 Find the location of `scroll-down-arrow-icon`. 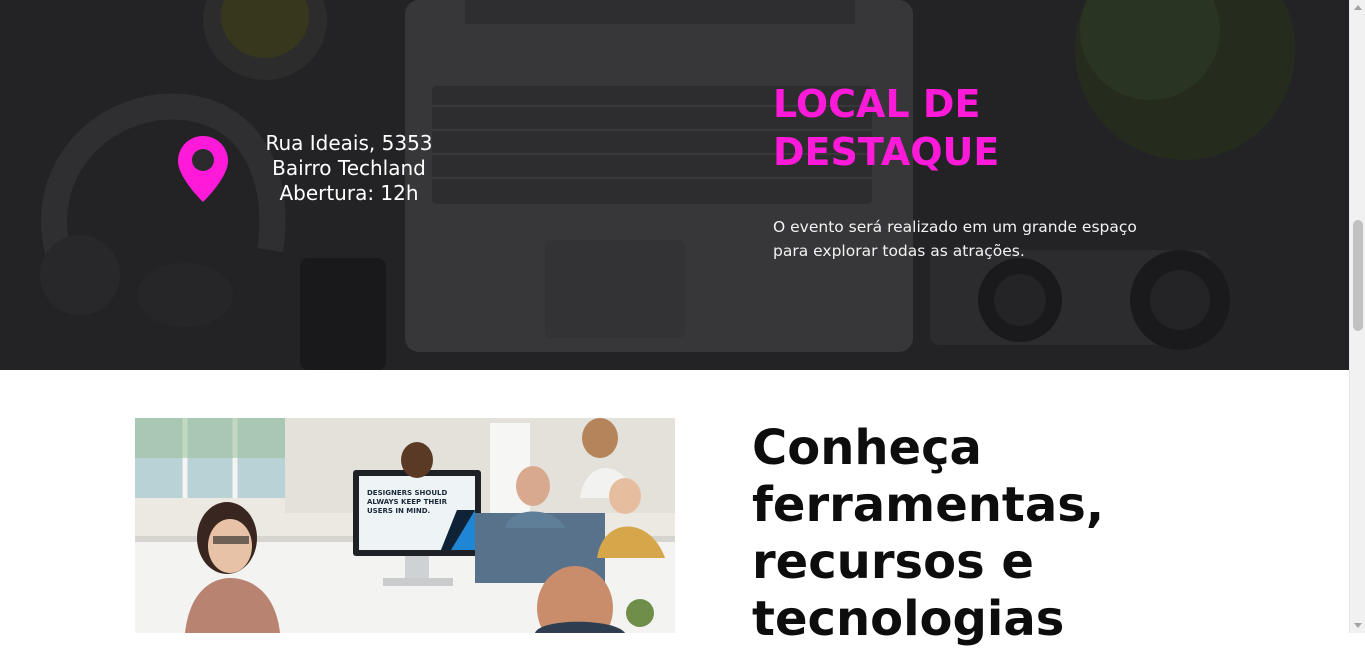

scroll-down-arrow-icon is located at coordinates (1358, 625).